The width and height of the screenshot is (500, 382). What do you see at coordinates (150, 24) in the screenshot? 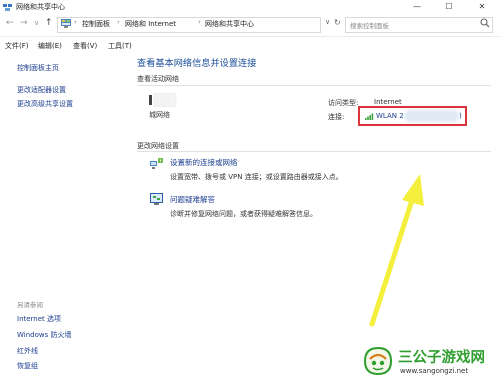
I see `breadcrumb-network-internet: 网络和 Internet` at bounding box center [150, 24].